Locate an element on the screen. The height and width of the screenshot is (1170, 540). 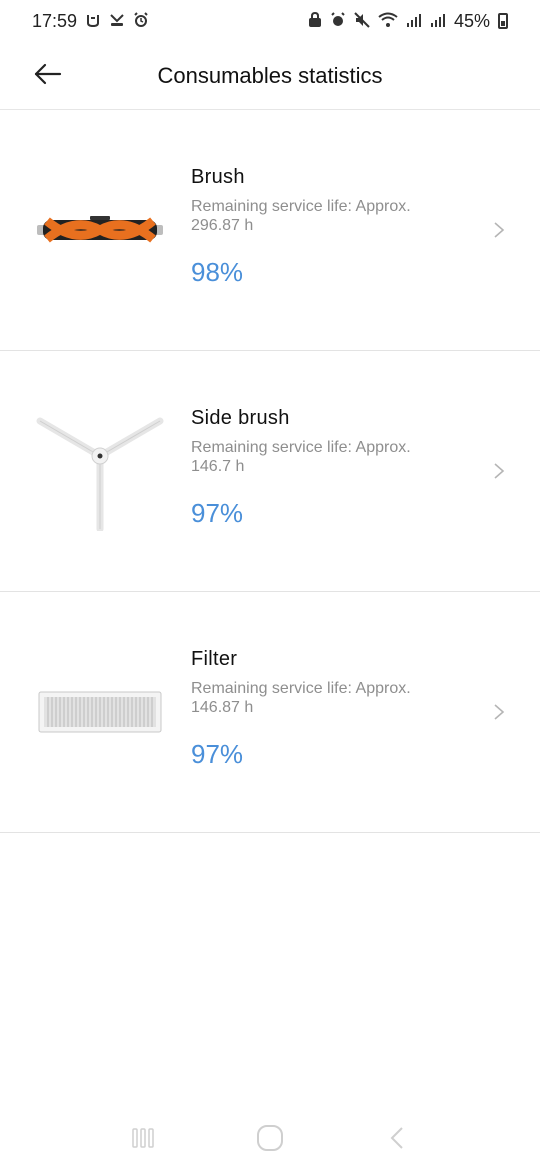
system-back-button is located at coordinates (397, 1140).